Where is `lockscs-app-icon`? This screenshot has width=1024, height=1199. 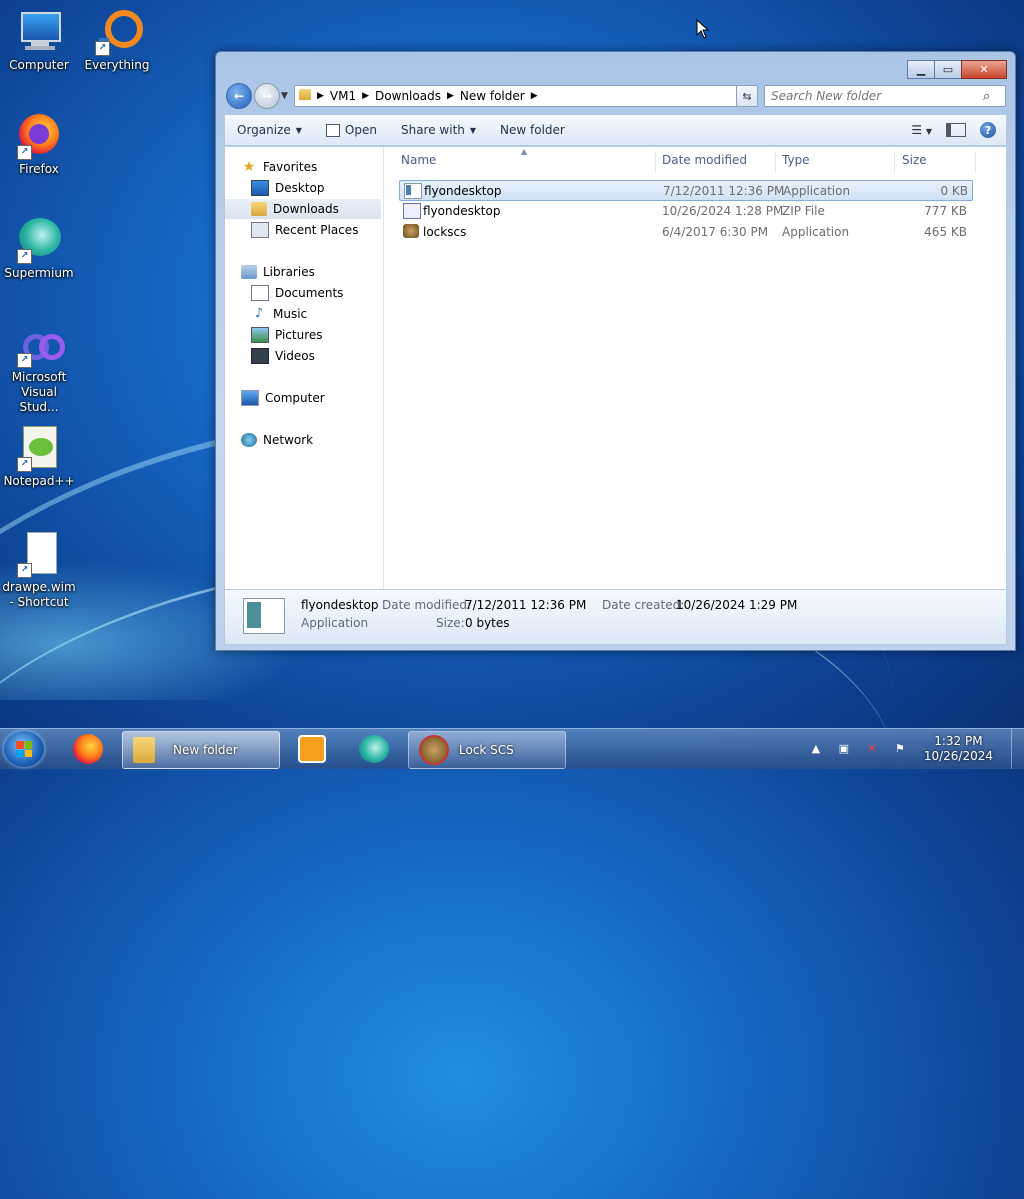
lockscs-app-icon is located at coordinates (411, 231).